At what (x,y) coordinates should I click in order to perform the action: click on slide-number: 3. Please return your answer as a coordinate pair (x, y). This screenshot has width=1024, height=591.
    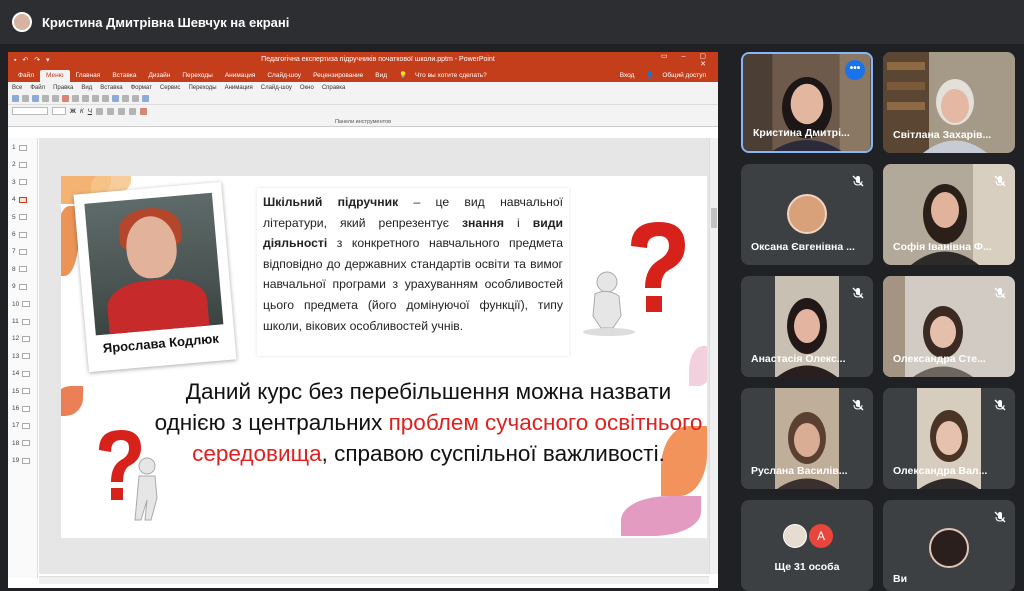
    Looking at the image, I should click on (14, 182).